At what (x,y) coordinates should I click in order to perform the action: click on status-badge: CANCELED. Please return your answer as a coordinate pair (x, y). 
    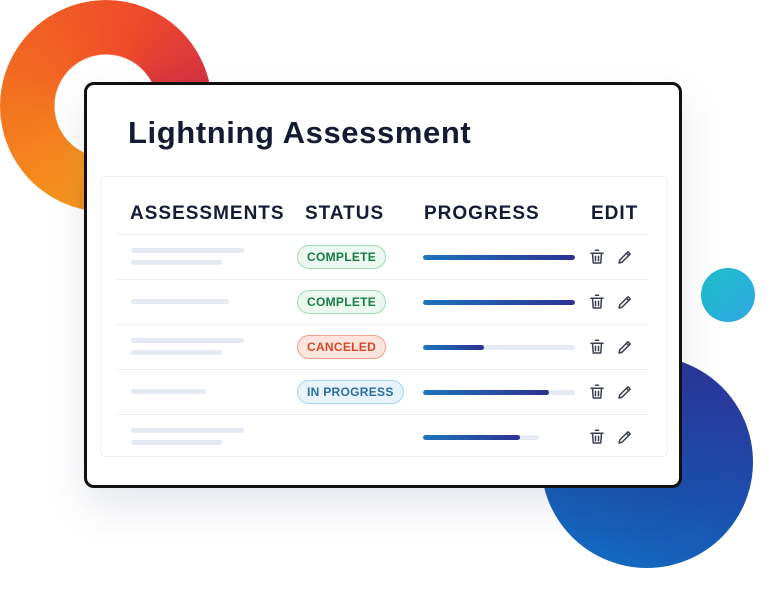
    Looking at the image, I should click on (342, 347).